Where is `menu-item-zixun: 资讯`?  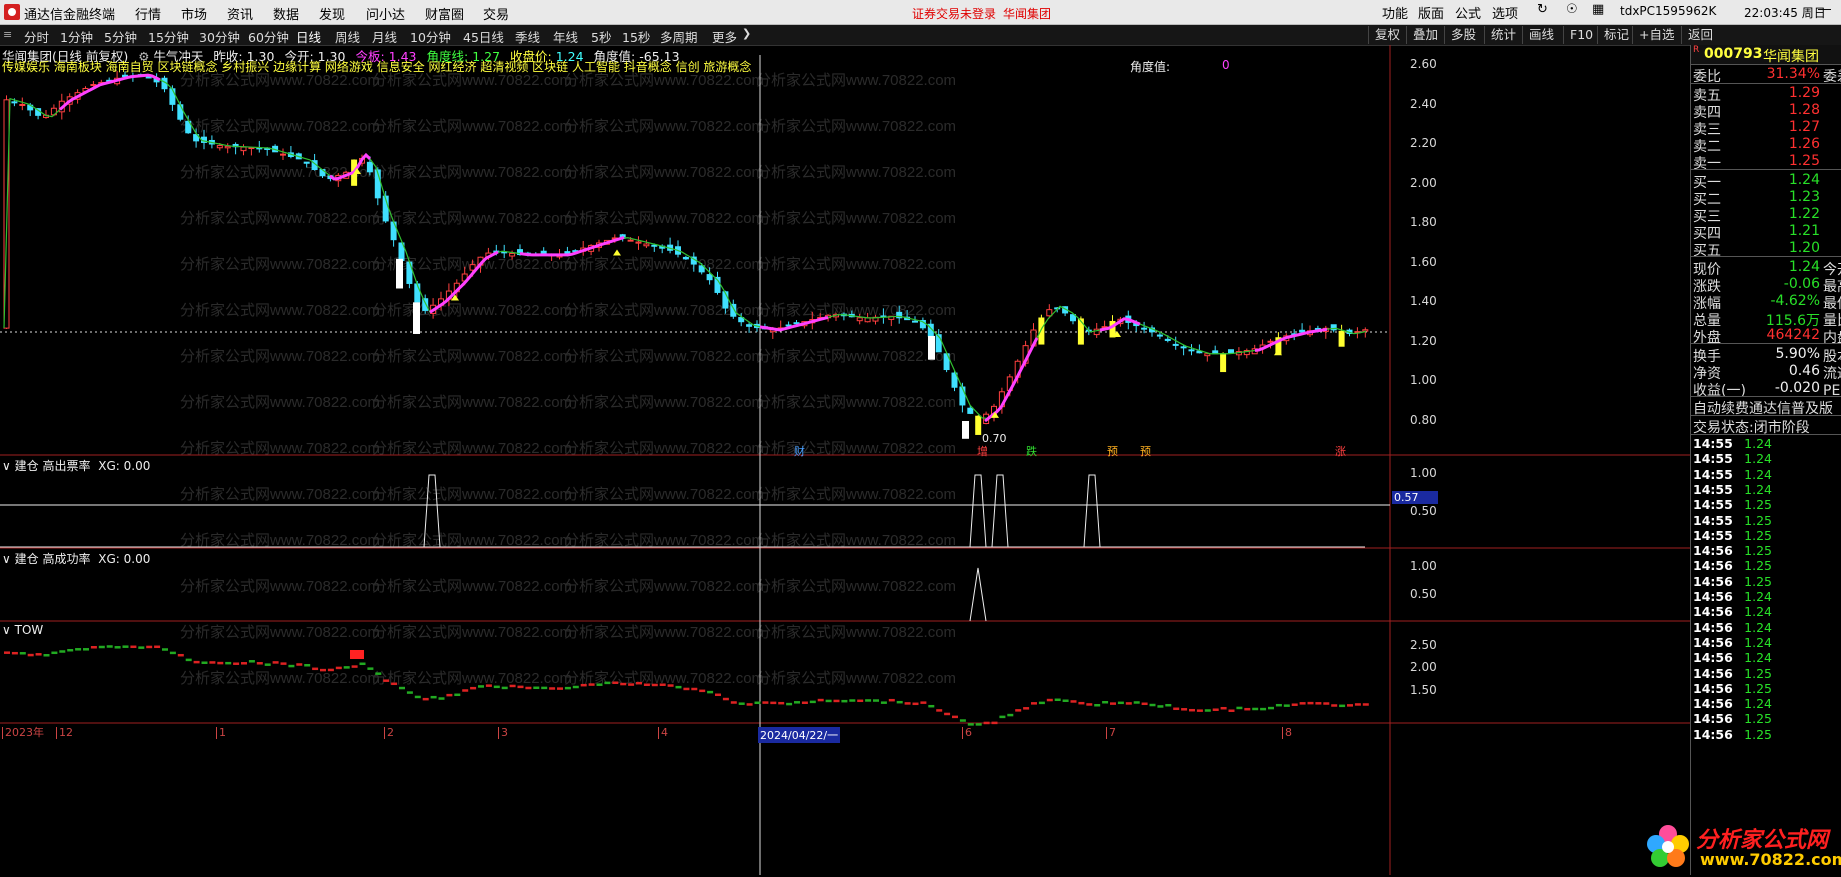 menu-item-zixun: 资讯 is located at coordinates (240, 13).